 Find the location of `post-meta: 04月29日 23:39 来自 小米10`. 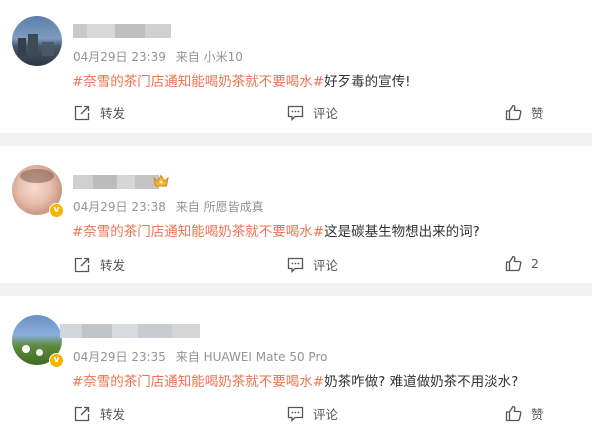

post-meta: 04月29日 23:39 来自 小米10 is located at coordinates (161, 56).